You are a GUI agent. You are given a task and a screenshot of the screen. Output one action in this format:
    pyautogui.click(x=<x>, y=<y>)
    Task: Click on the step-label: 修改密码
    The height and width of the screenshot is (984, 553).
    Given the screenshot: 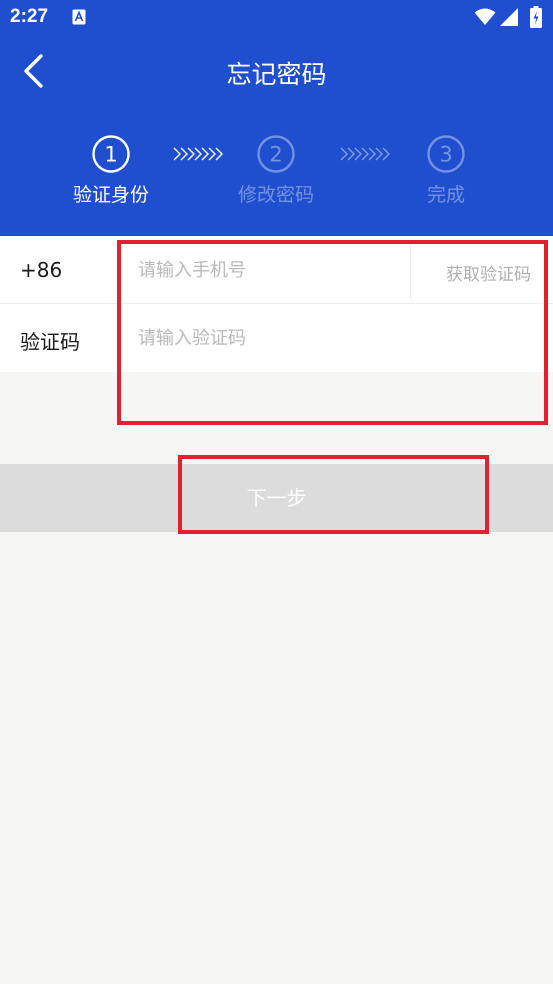 What is the action you would take?
    pyautogui.click(x=275, y=195)
    